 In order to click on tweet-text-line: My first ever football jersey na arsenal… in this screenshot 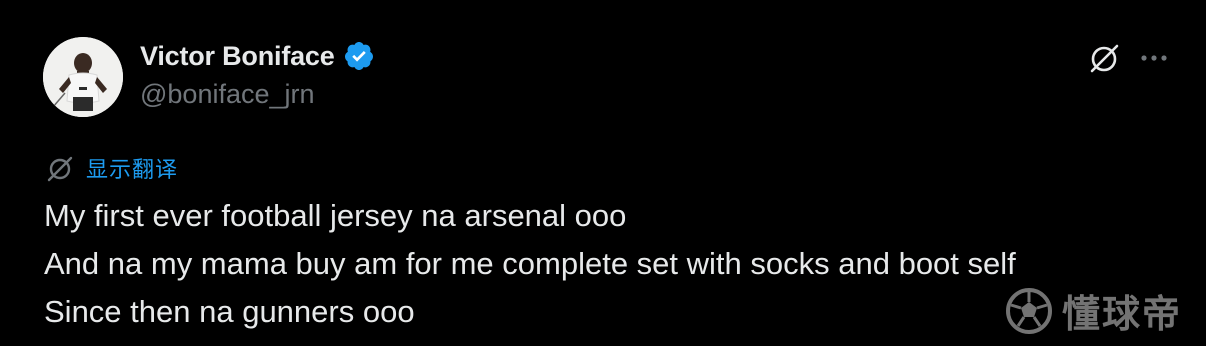, I will do `click(335, 215)`.